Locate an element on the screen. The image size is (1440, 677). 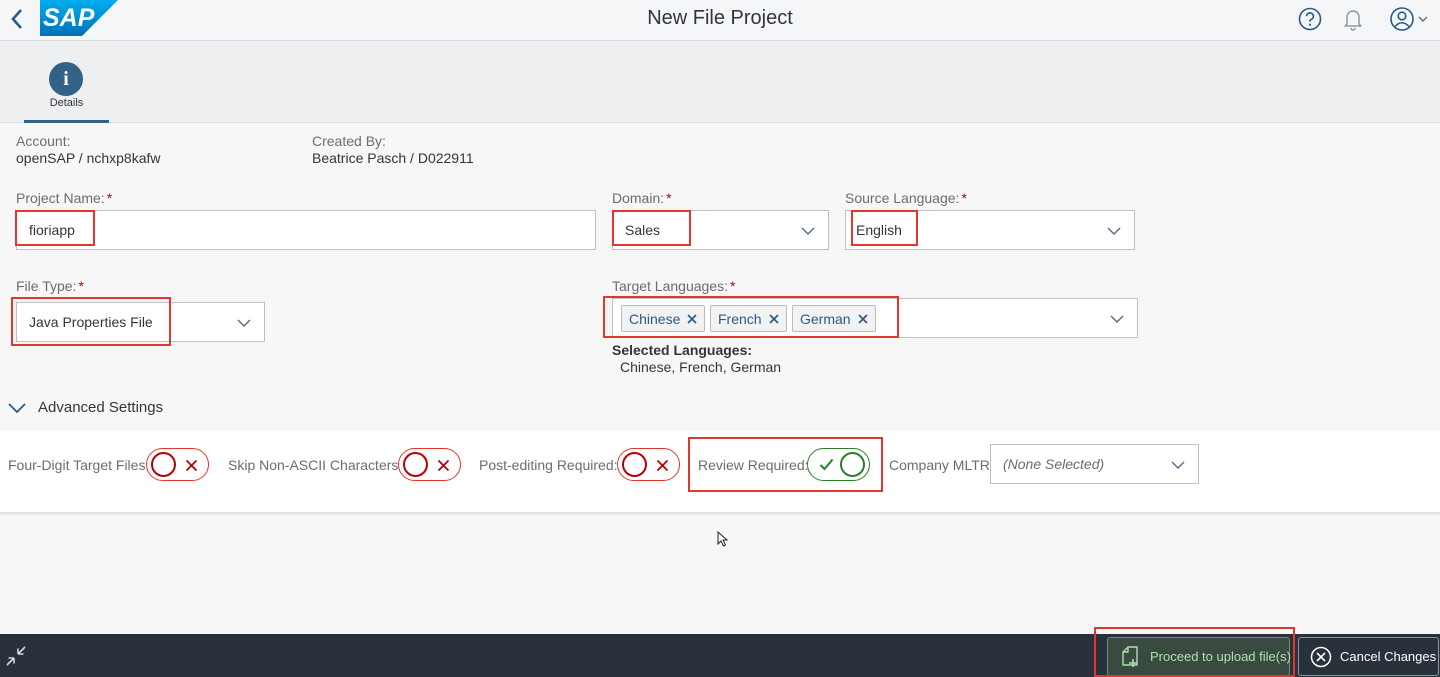
token-chinese: Chinese is located at coordinates (663, 318).